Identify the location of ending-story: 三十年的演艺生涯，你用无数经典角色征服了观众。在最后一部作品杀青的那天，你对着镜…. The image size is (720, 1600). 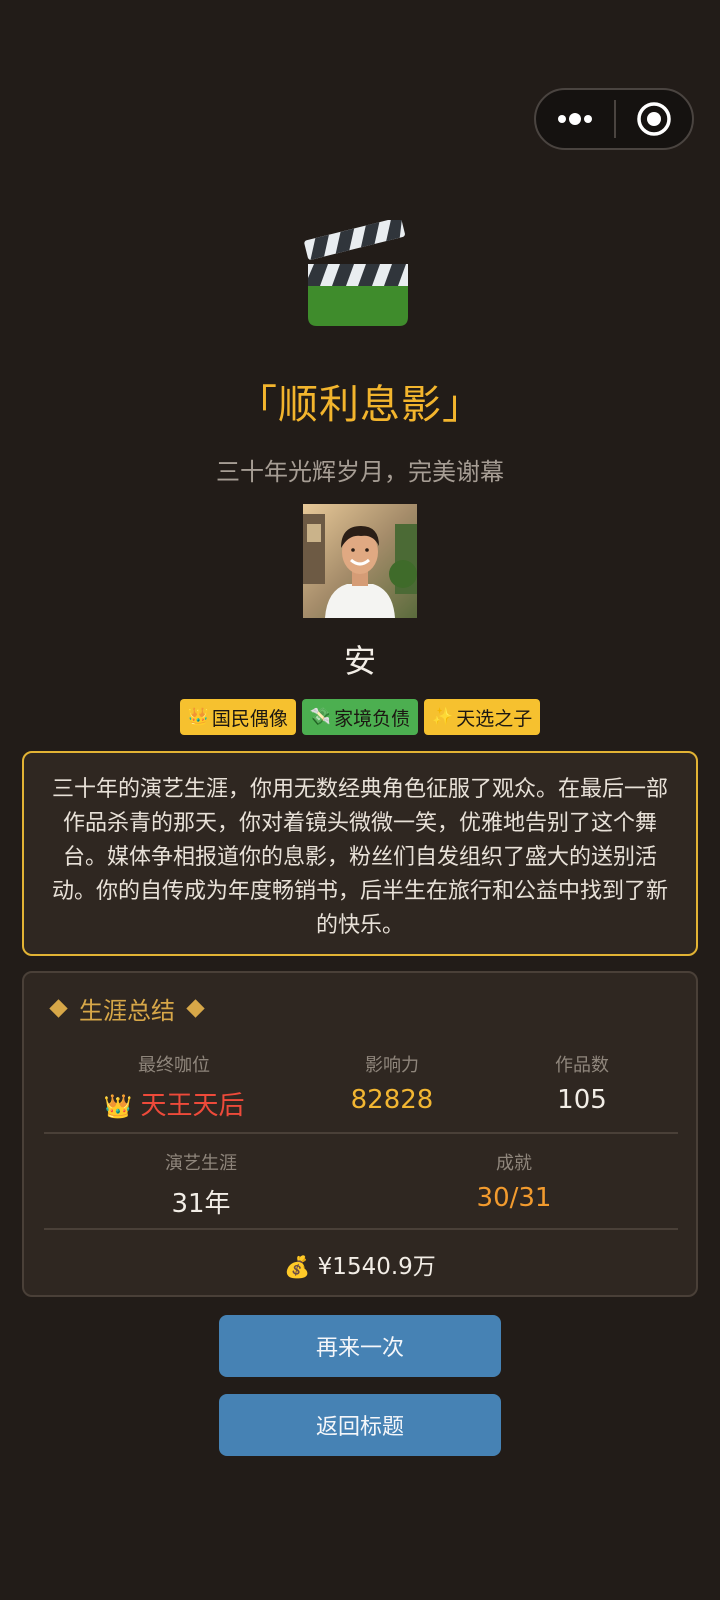
(360, 853).